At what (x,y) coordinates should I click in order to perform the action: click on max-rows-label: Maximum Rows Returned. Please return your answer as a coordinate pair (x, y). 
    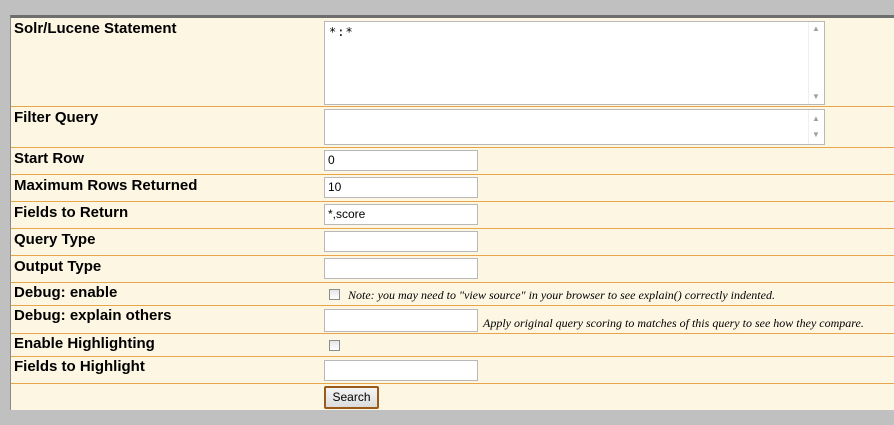
    Looking at the image, I should click on (106, 185).